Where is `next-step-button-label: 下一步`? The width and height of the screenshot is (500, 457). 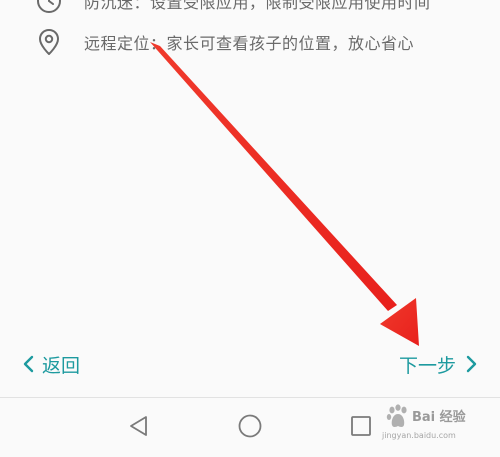
next-step-button-label: 下一步 is located at coordinates (427, 365).